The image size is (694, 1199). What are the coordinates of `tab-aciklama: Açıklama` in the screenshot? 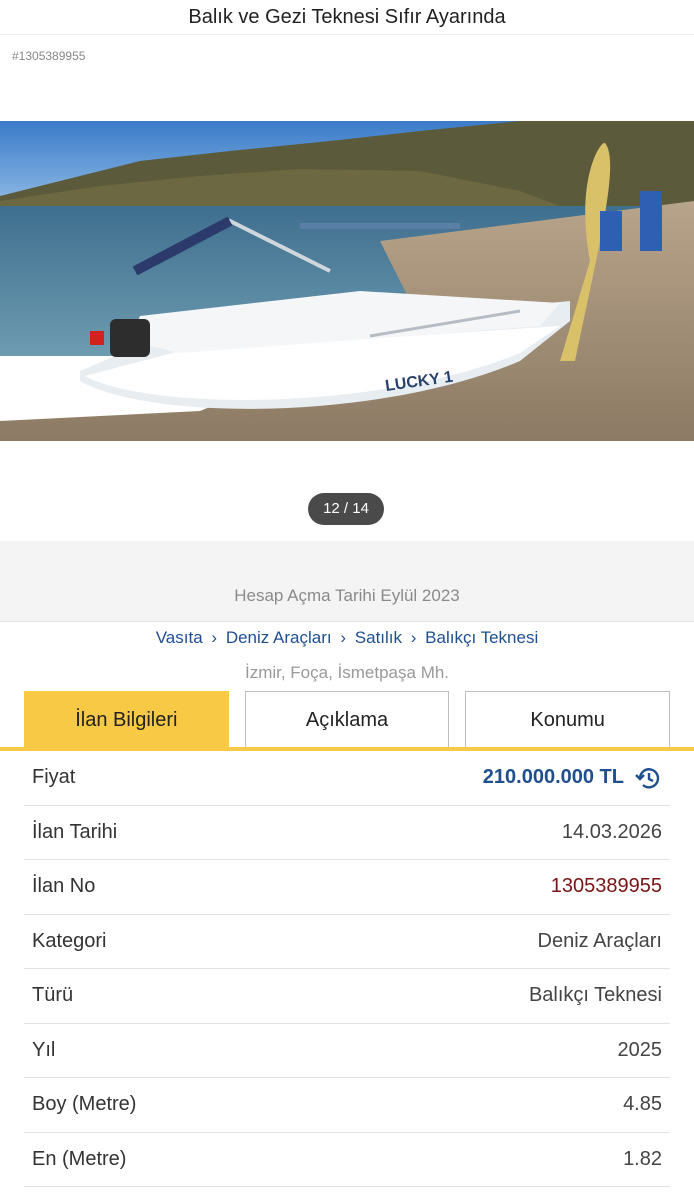 It's located at (347, 719).